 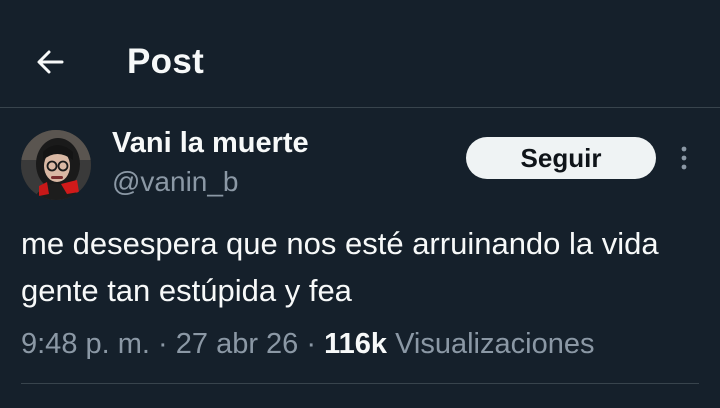 I want to click on views-count: 116k, so click(x=355, y=344).